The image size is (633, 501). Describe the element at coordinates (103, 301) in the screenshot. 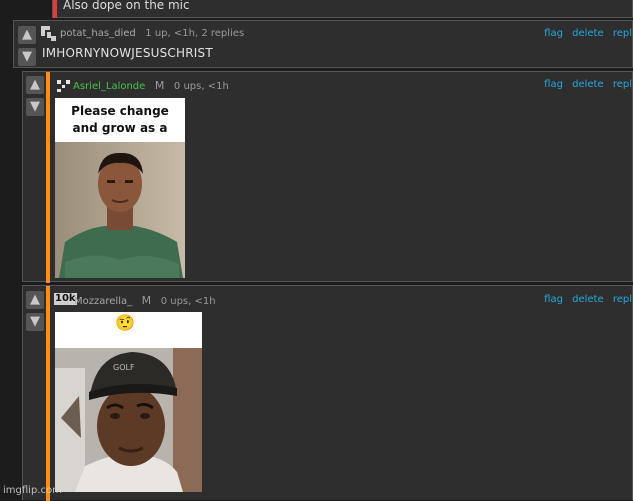

I see `comment-username: Mozzarella_` at that location.